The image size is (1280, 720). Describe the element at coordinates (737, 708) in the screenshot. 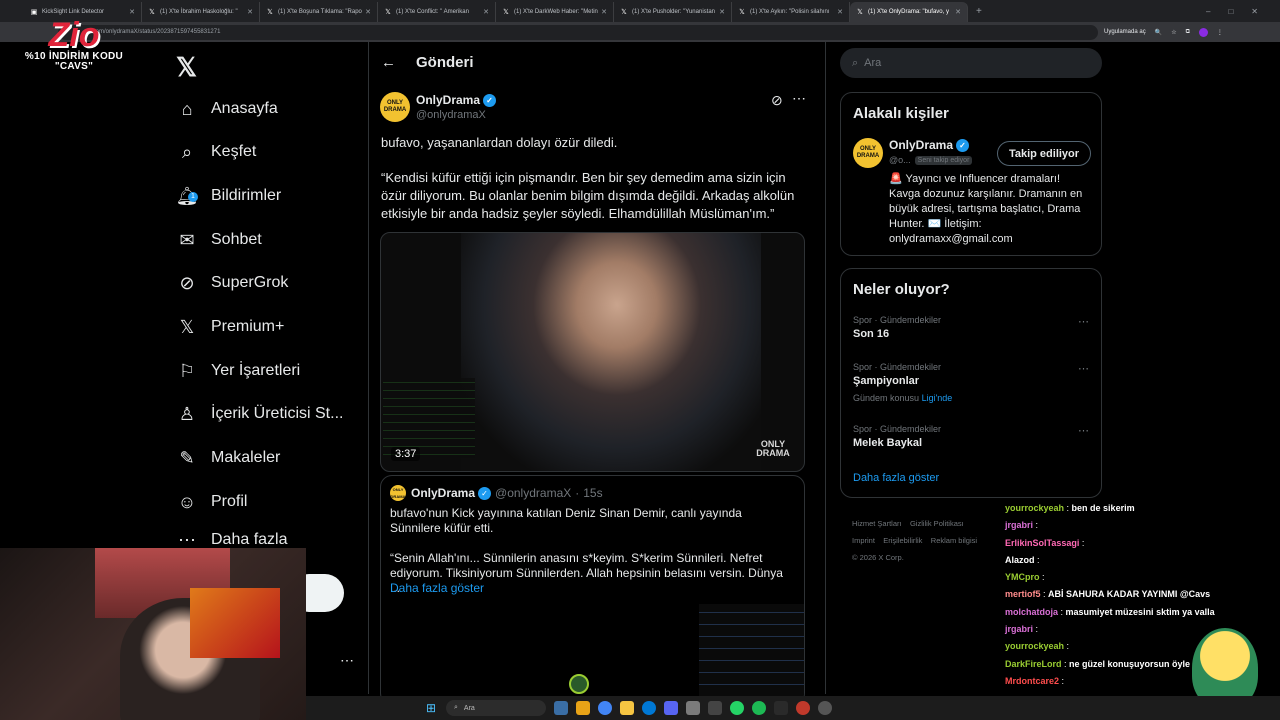

I see `whatsapp-icon` at that location.